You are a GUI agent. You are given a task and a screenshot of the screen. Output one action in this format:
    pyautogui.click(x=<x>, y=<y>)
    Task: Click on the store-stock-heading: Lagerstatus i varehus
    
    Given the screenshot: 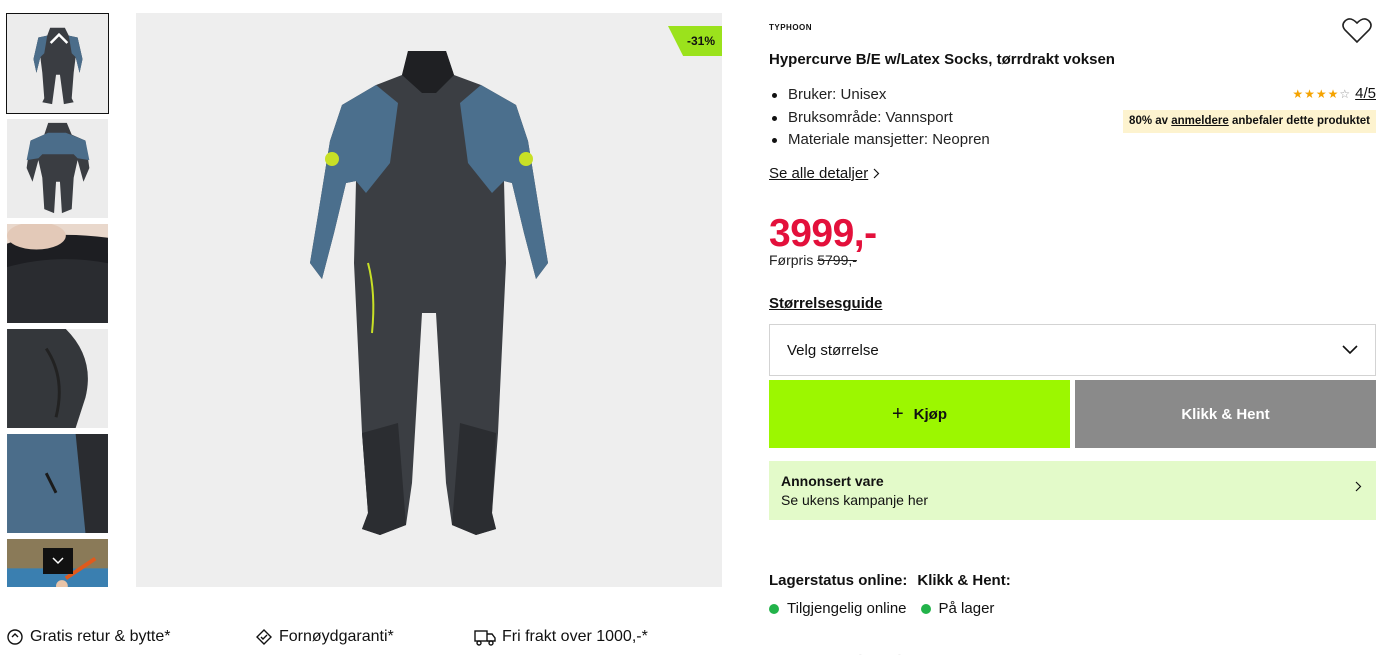 What is the action you would take?
    pyautogui.click(x=847, y=656)
    